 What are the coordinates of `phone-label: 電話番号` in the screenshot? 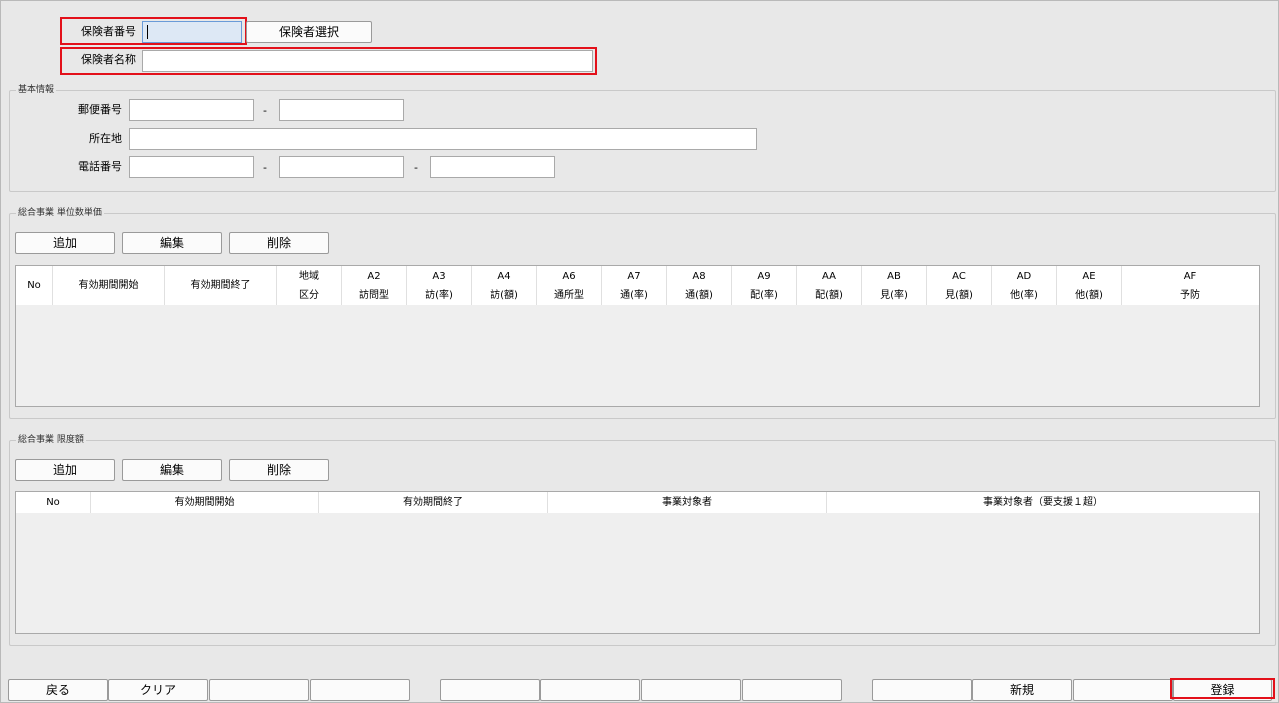 It's located at (100, 166).